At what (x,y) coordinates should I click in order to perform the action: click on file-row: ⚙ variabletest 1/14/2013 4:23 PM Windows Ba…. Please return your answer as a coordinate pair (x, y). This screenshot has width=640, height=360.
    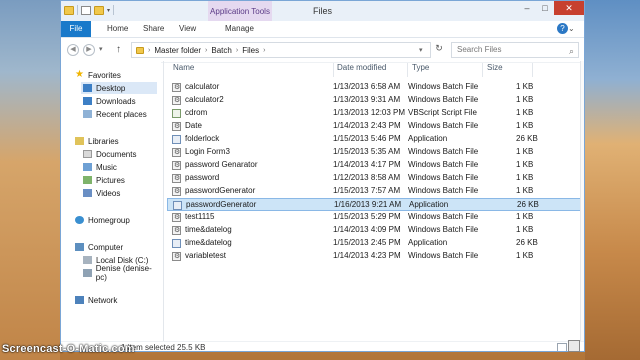
    Looking at the image, I should click on (374, 256).